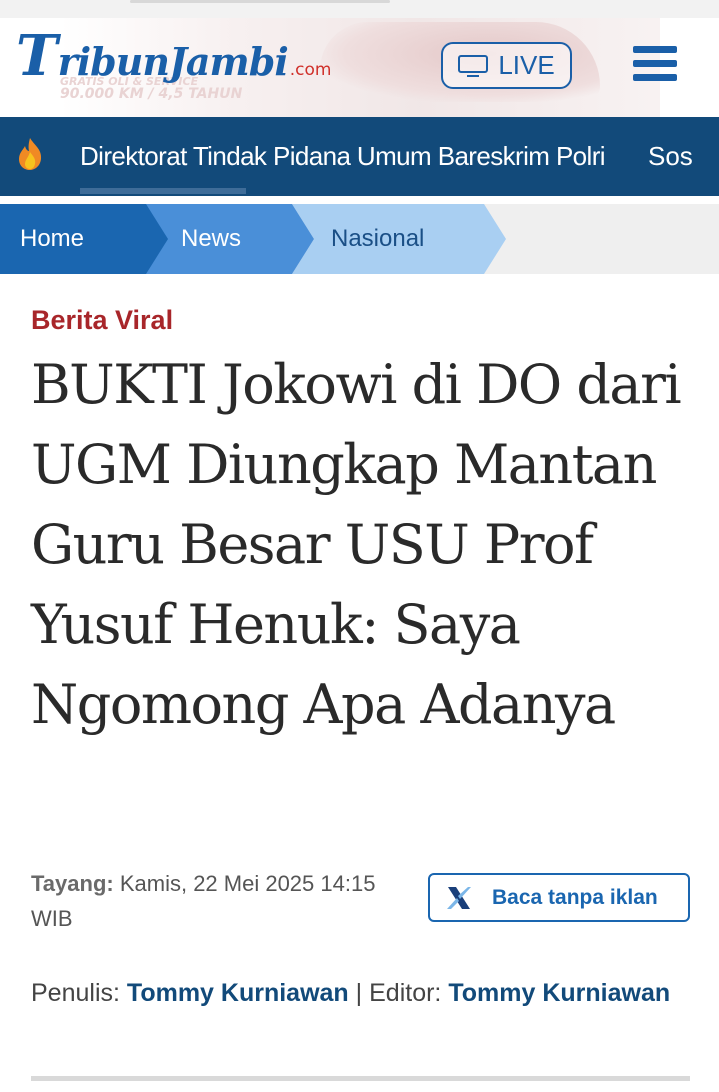 The image size is (719, 1092). I want to click on live-button: LIVE, so click(506, 65).